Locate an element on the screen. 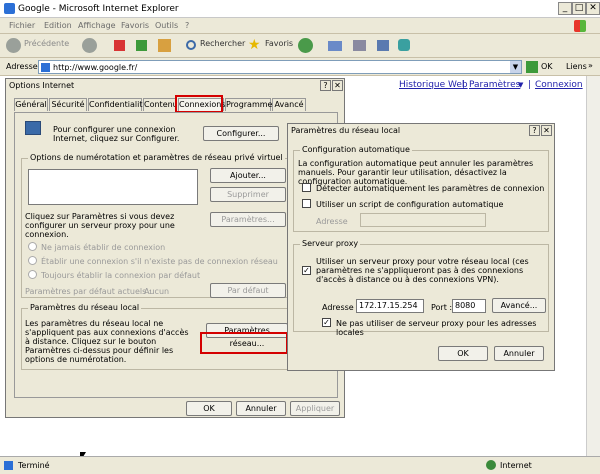  bypass-local-checkbox: ✓ is located at coordinates (326, 322).